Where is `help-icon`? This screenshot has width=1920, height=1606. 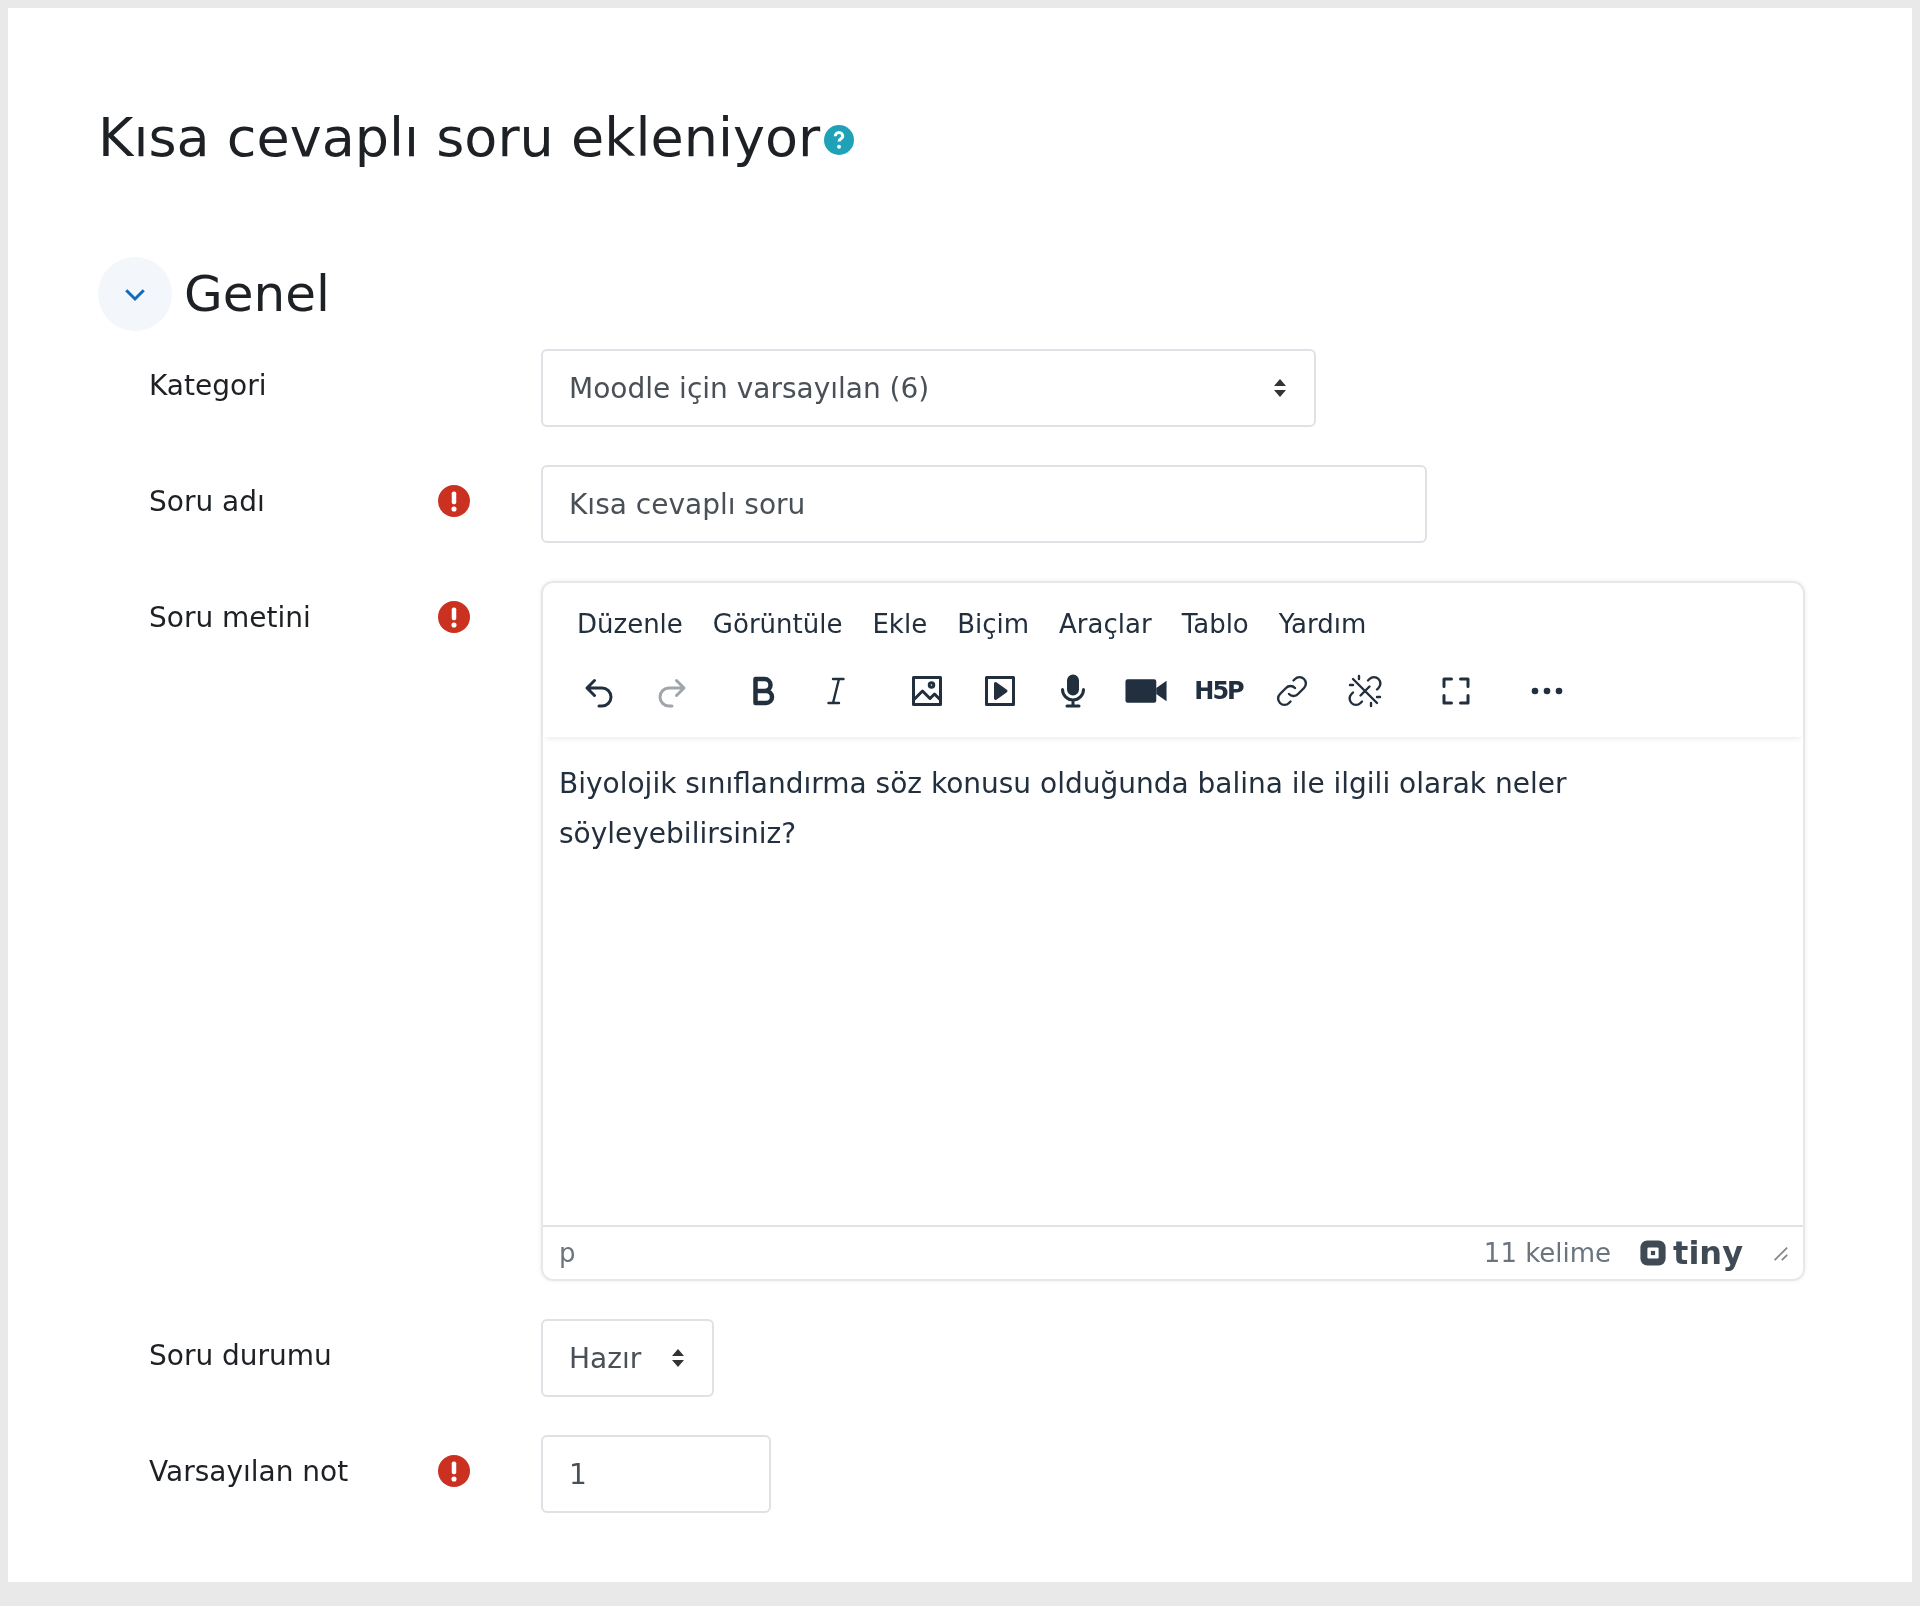 help-icon is located at coordinates (839, 140).